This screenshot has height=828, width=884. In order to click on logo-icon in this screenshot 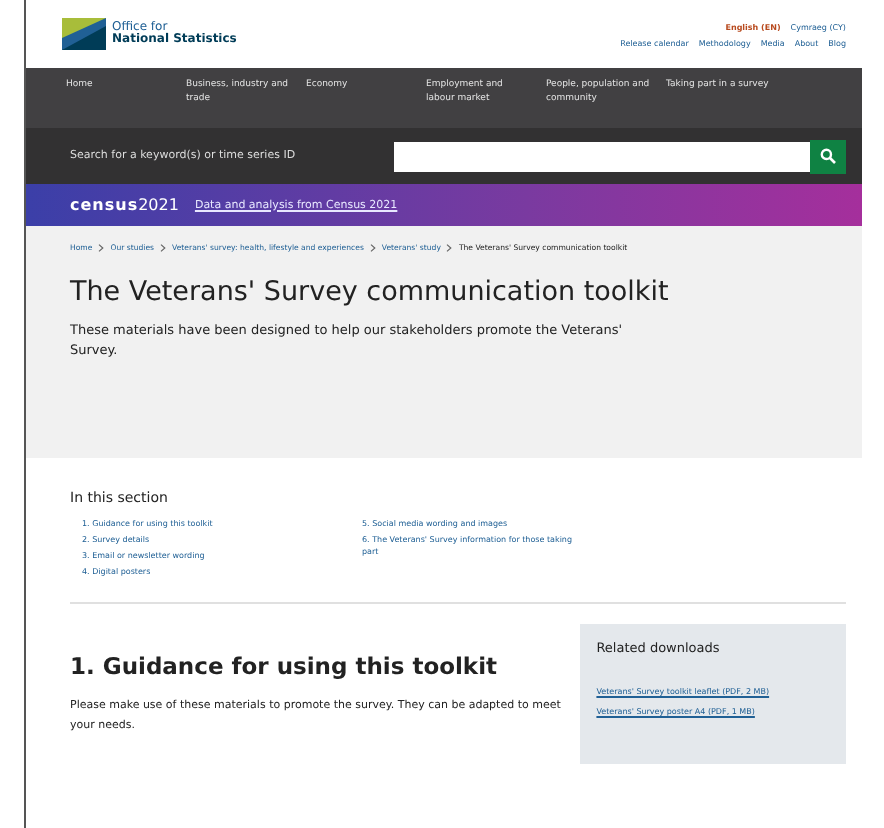, I will do `click(84, 34)`.